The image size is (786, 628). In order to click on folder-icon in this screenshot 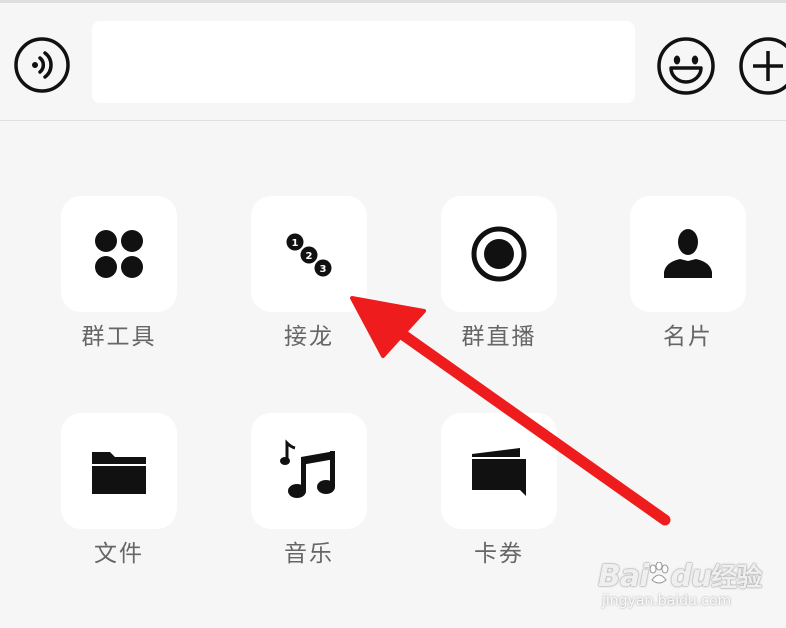, I will do `click(119, 473)`.